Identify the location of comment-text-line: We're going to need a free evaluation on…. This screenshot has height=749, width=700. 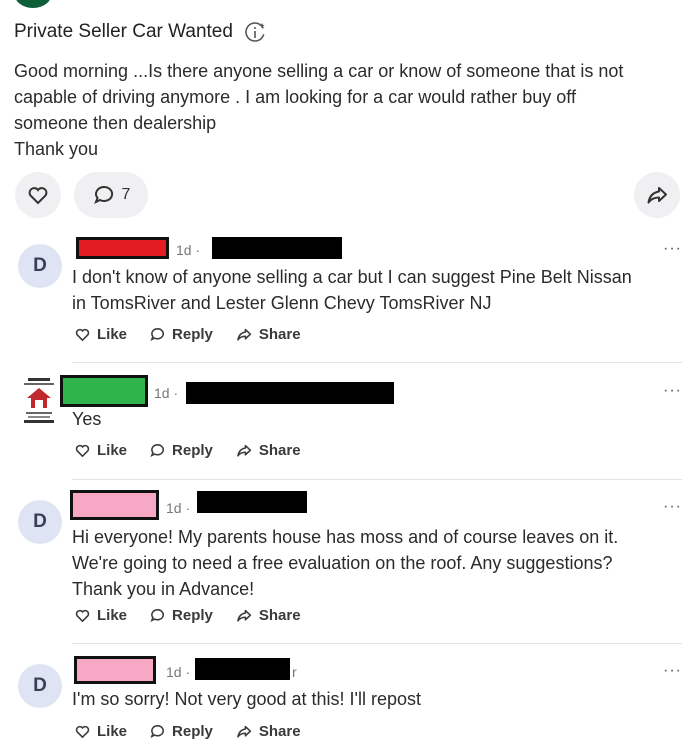
(342, 563).